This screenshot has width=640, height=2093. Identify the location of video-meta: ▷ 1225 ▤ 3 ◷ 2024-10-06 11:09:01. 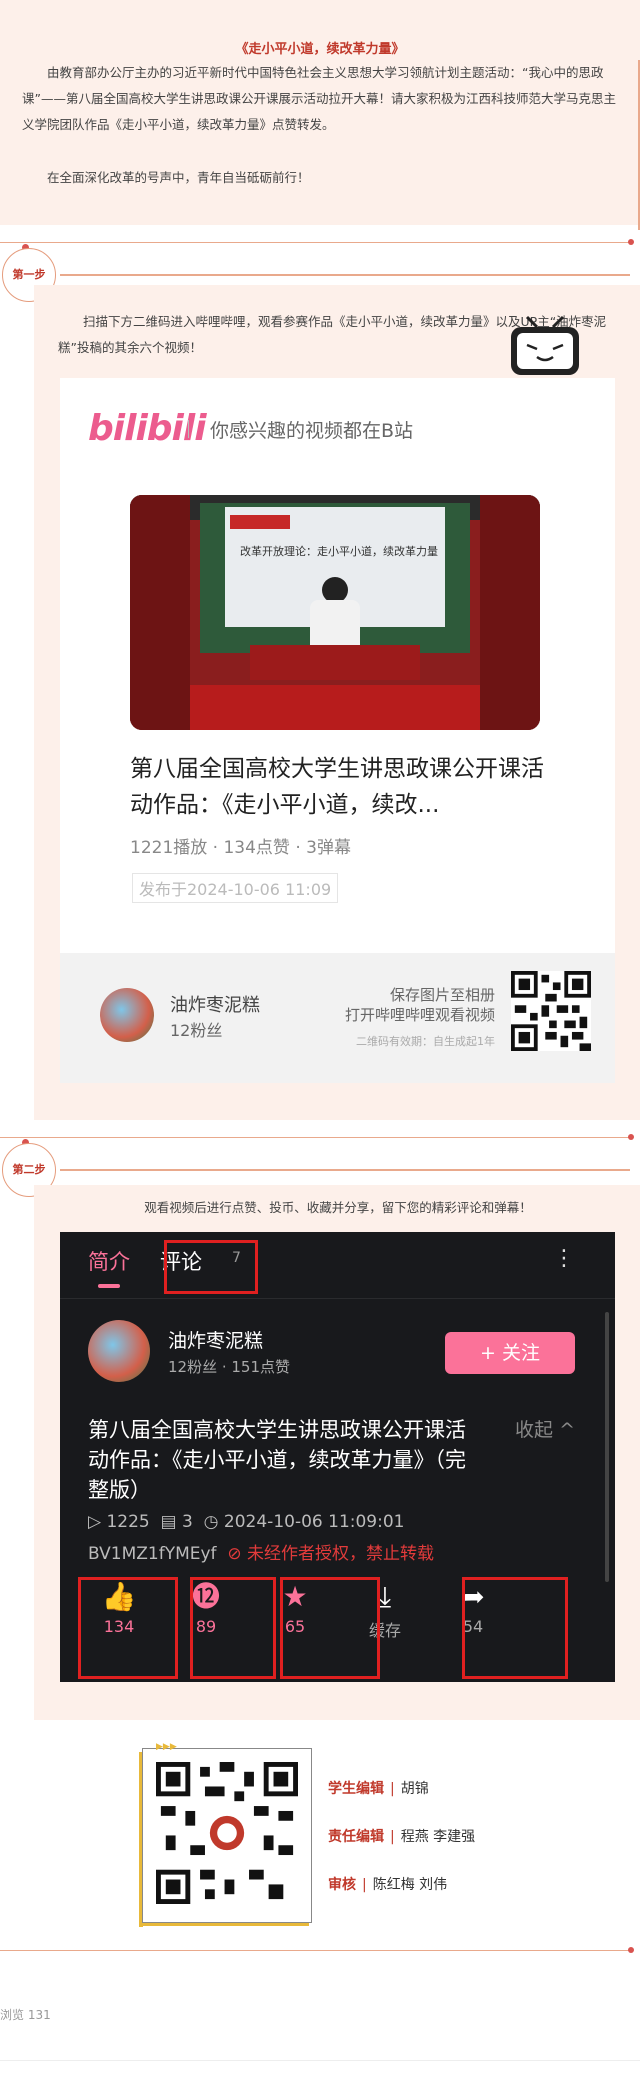
(246, 1522).